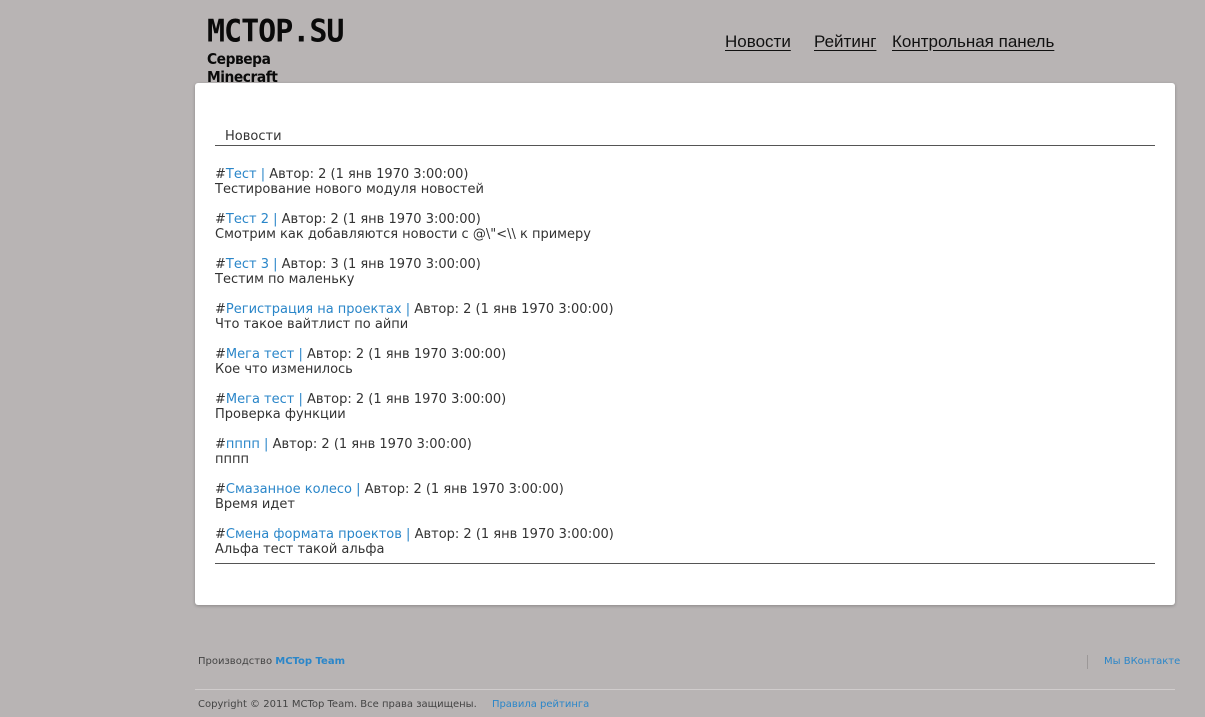 Image resolution: width=1205 pixels, height=717 pixels. What do you see at coordinates (845, 42) in the screenshot?
I see `nav-rating-link: Рейтинг` at bounding box center [845, 42].